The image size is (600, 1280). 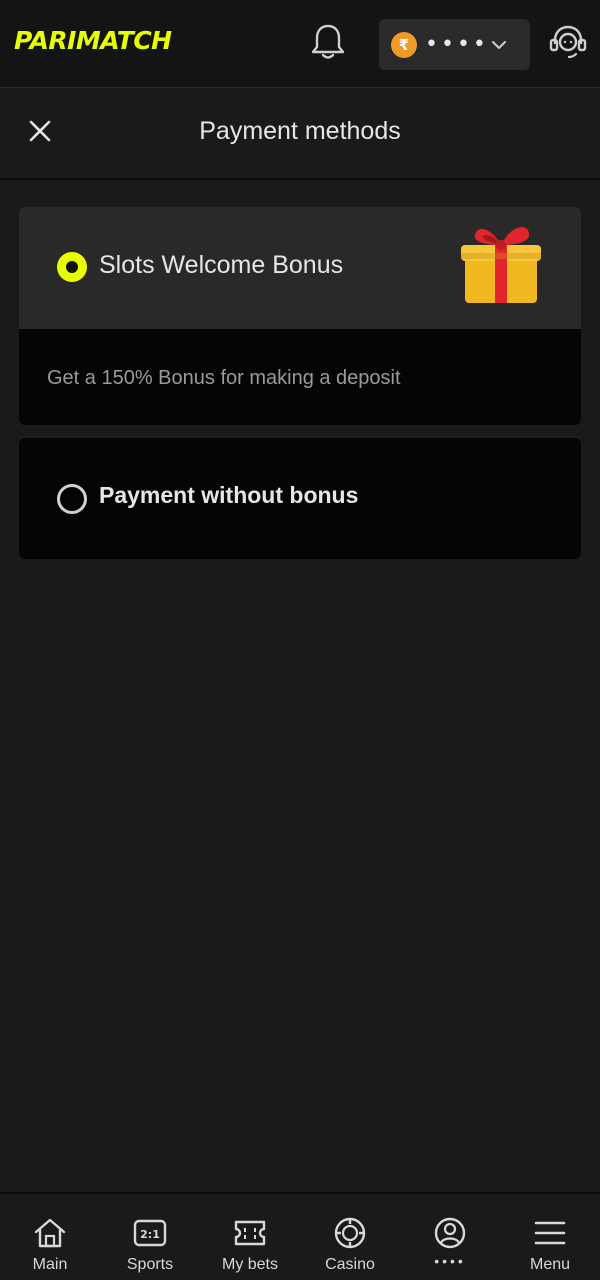 I want to click on page-title: Payment methods, so click(x=300, y=131).